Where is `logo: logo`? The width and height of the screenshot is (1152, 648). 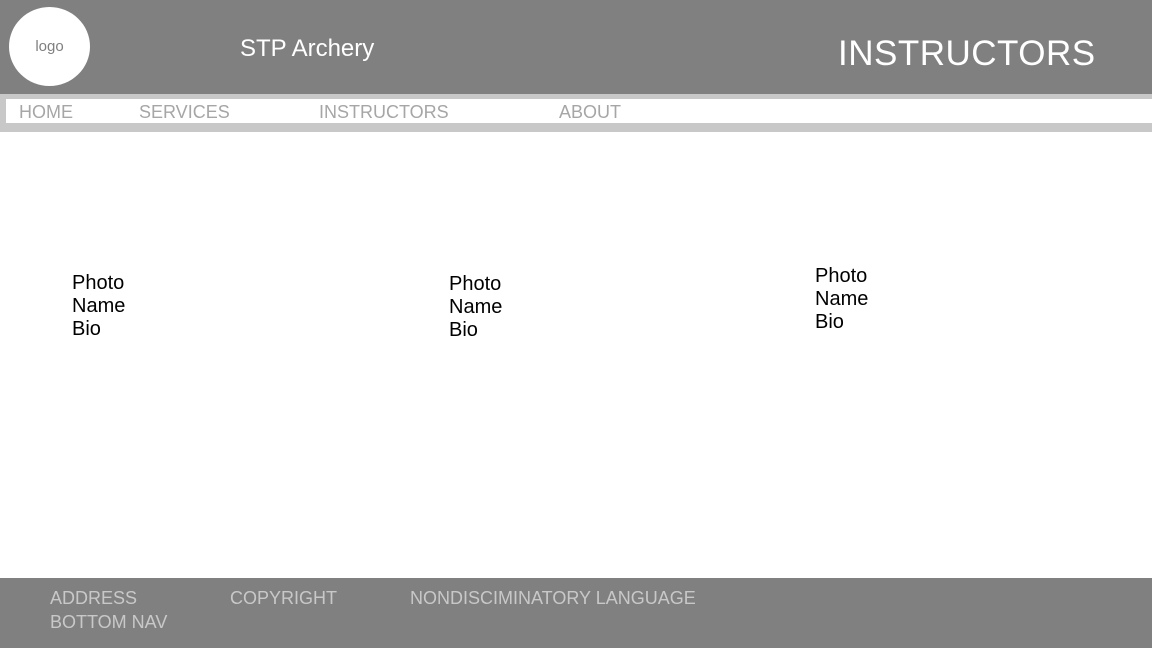
logo: logo is located at coordinates (49, 46).